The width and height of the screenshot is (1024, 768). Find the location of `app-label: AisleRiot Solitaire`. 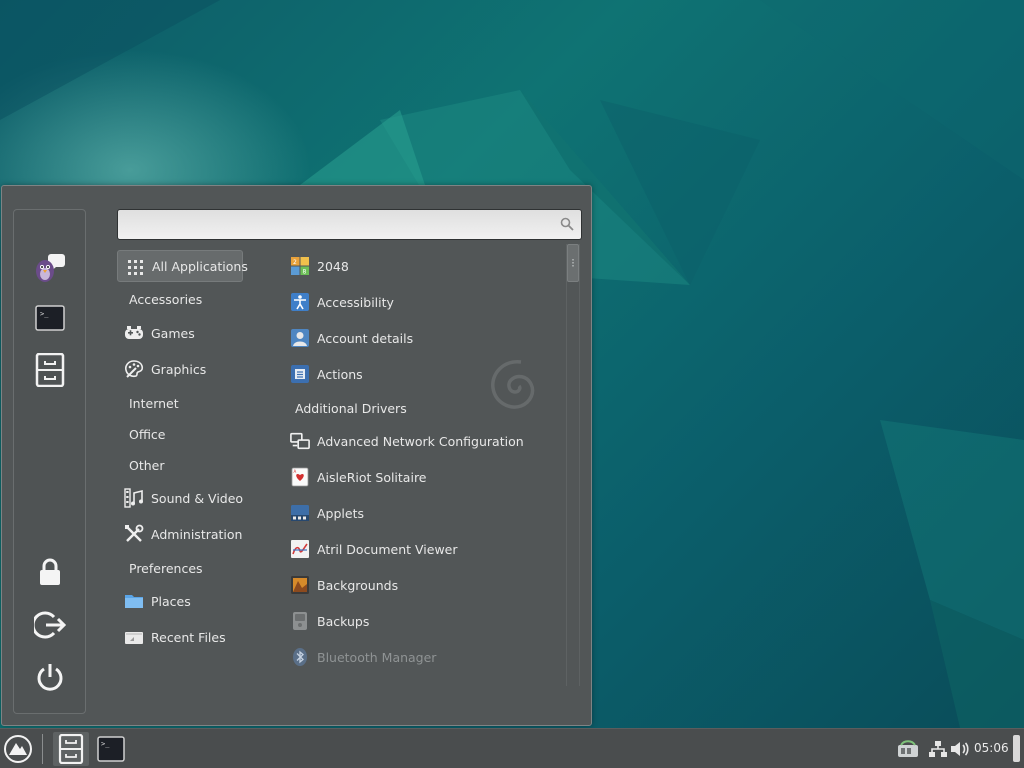

app-label: AisleRiot Solitaire is located at coordinates (372, 477).